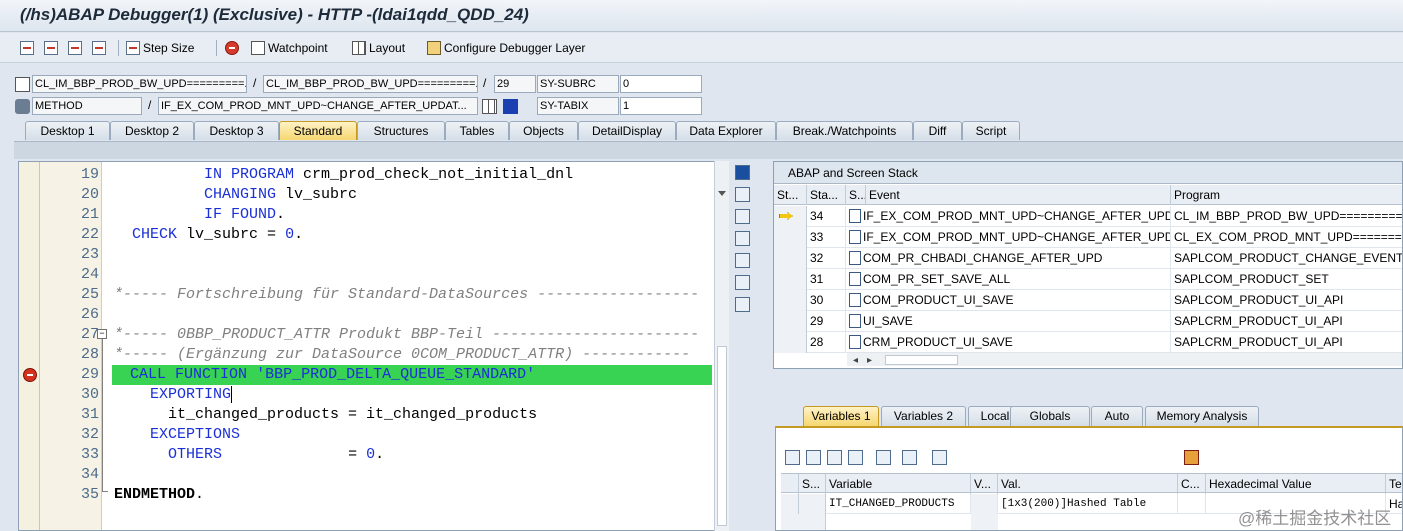 This screenshot has height=531, width=1403. What do you see at coordinates (1191, 457) in the screenshot?
I see `save-icon` at bounding box center [1191, 457].